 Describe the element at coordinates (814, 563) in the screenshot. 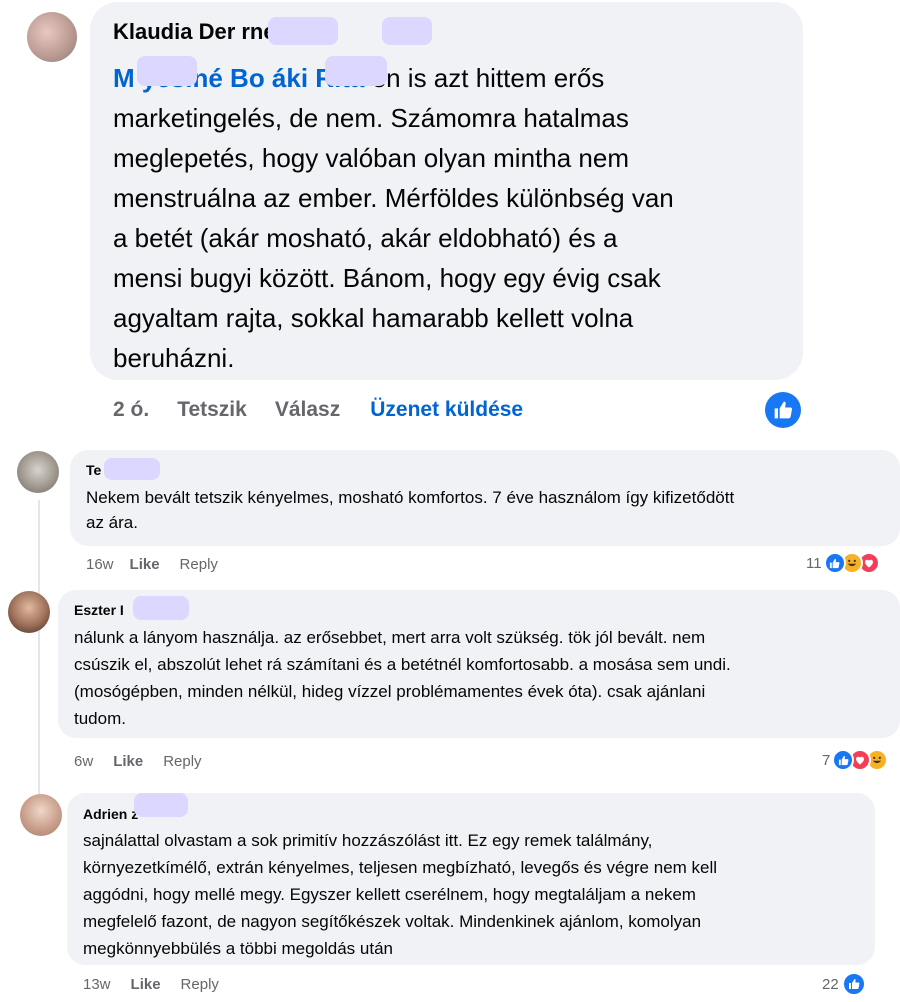

I see `reaction-count: 11` at that location.